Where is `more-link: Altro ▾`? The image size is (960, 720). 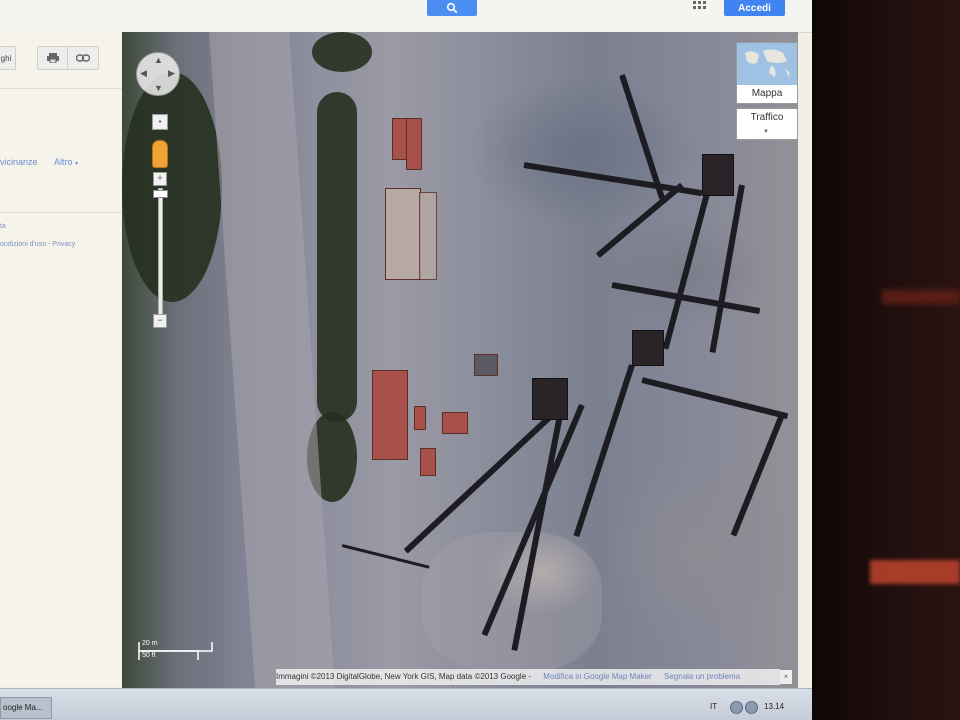 more-link: Altro ▾ is located at coordinates (66, 162).